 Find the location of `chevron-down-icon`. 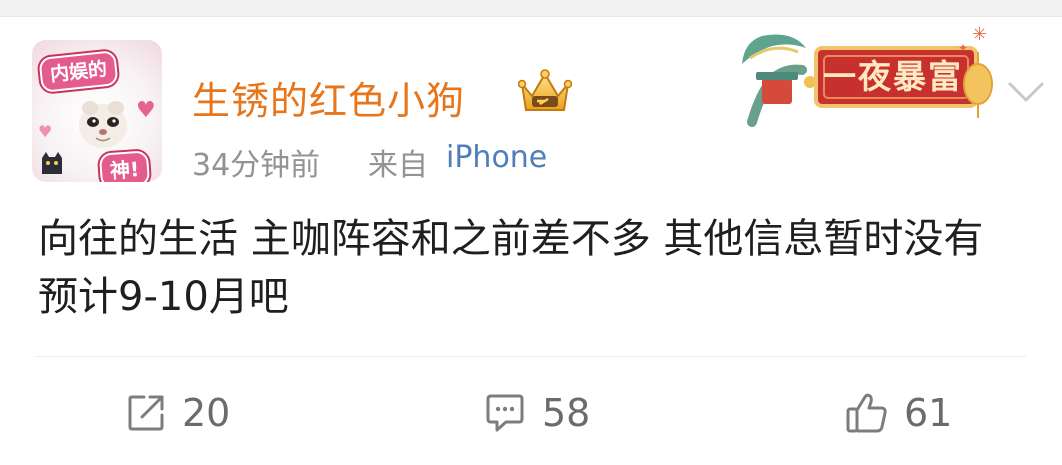

chevron-down-icon is located at coordinates (1026, 92).